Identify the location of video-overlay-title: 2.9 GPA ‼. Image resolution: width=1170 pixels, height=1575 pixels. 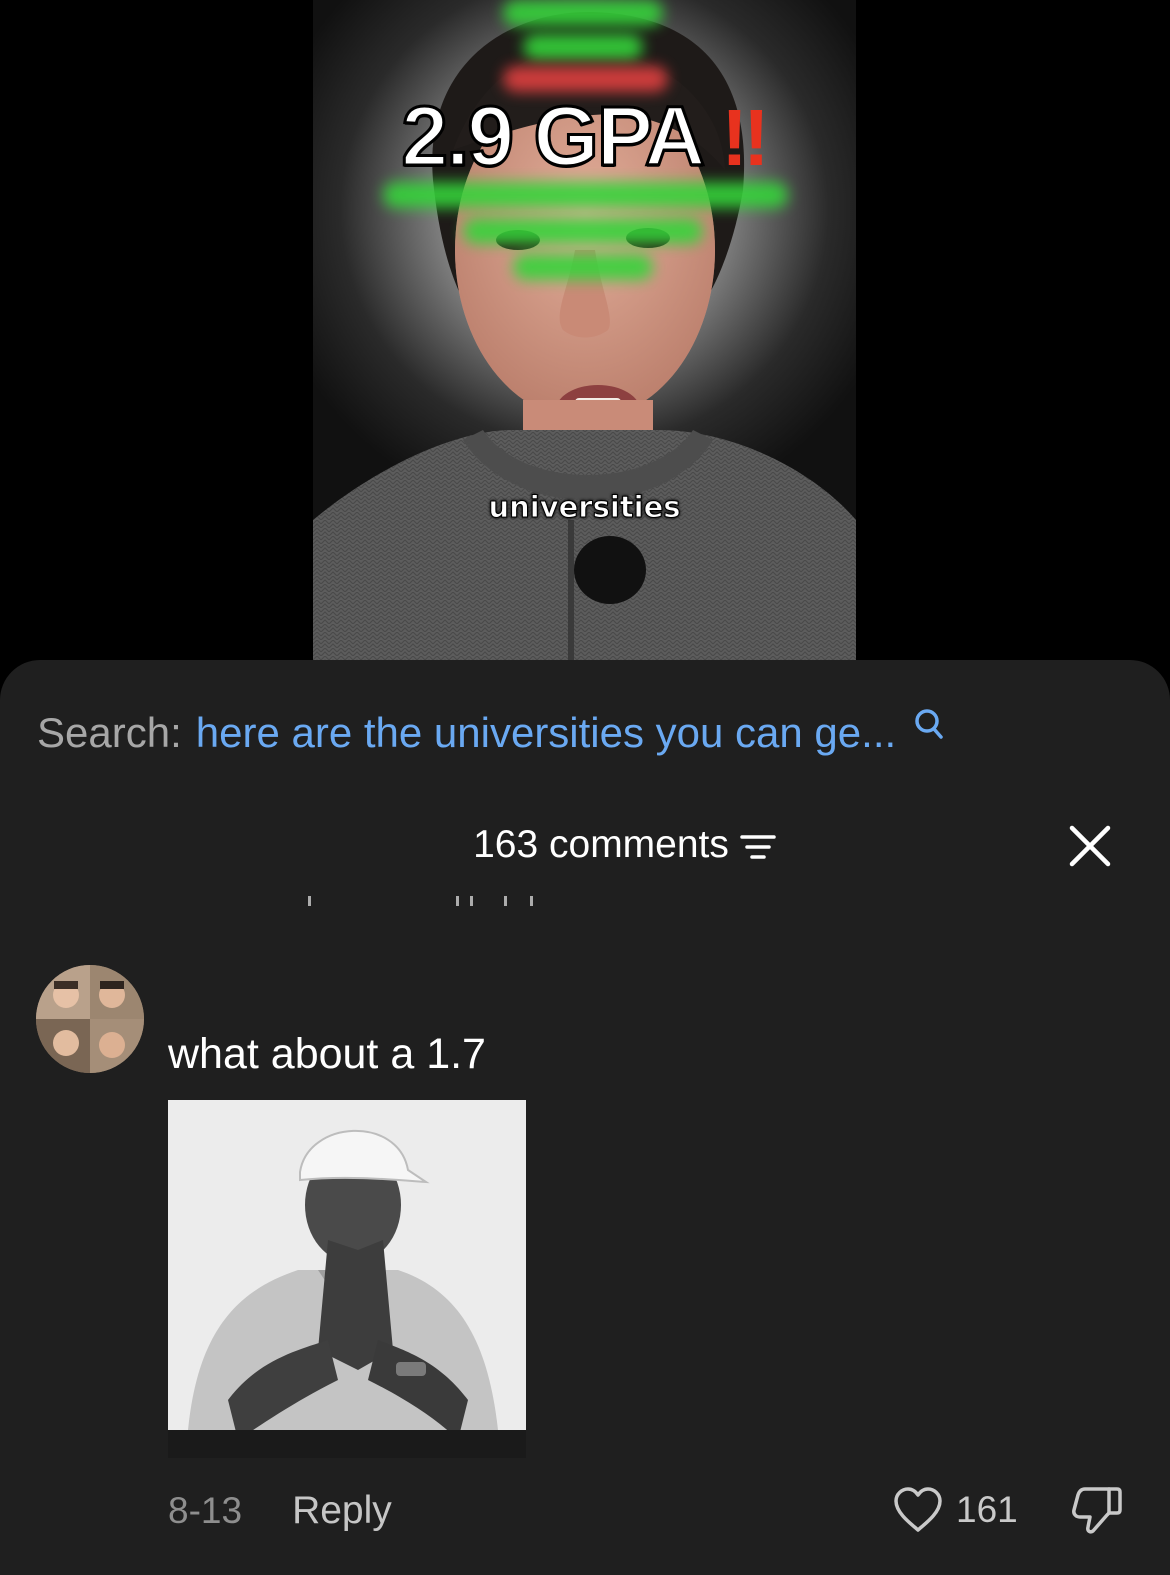
(584, 136).